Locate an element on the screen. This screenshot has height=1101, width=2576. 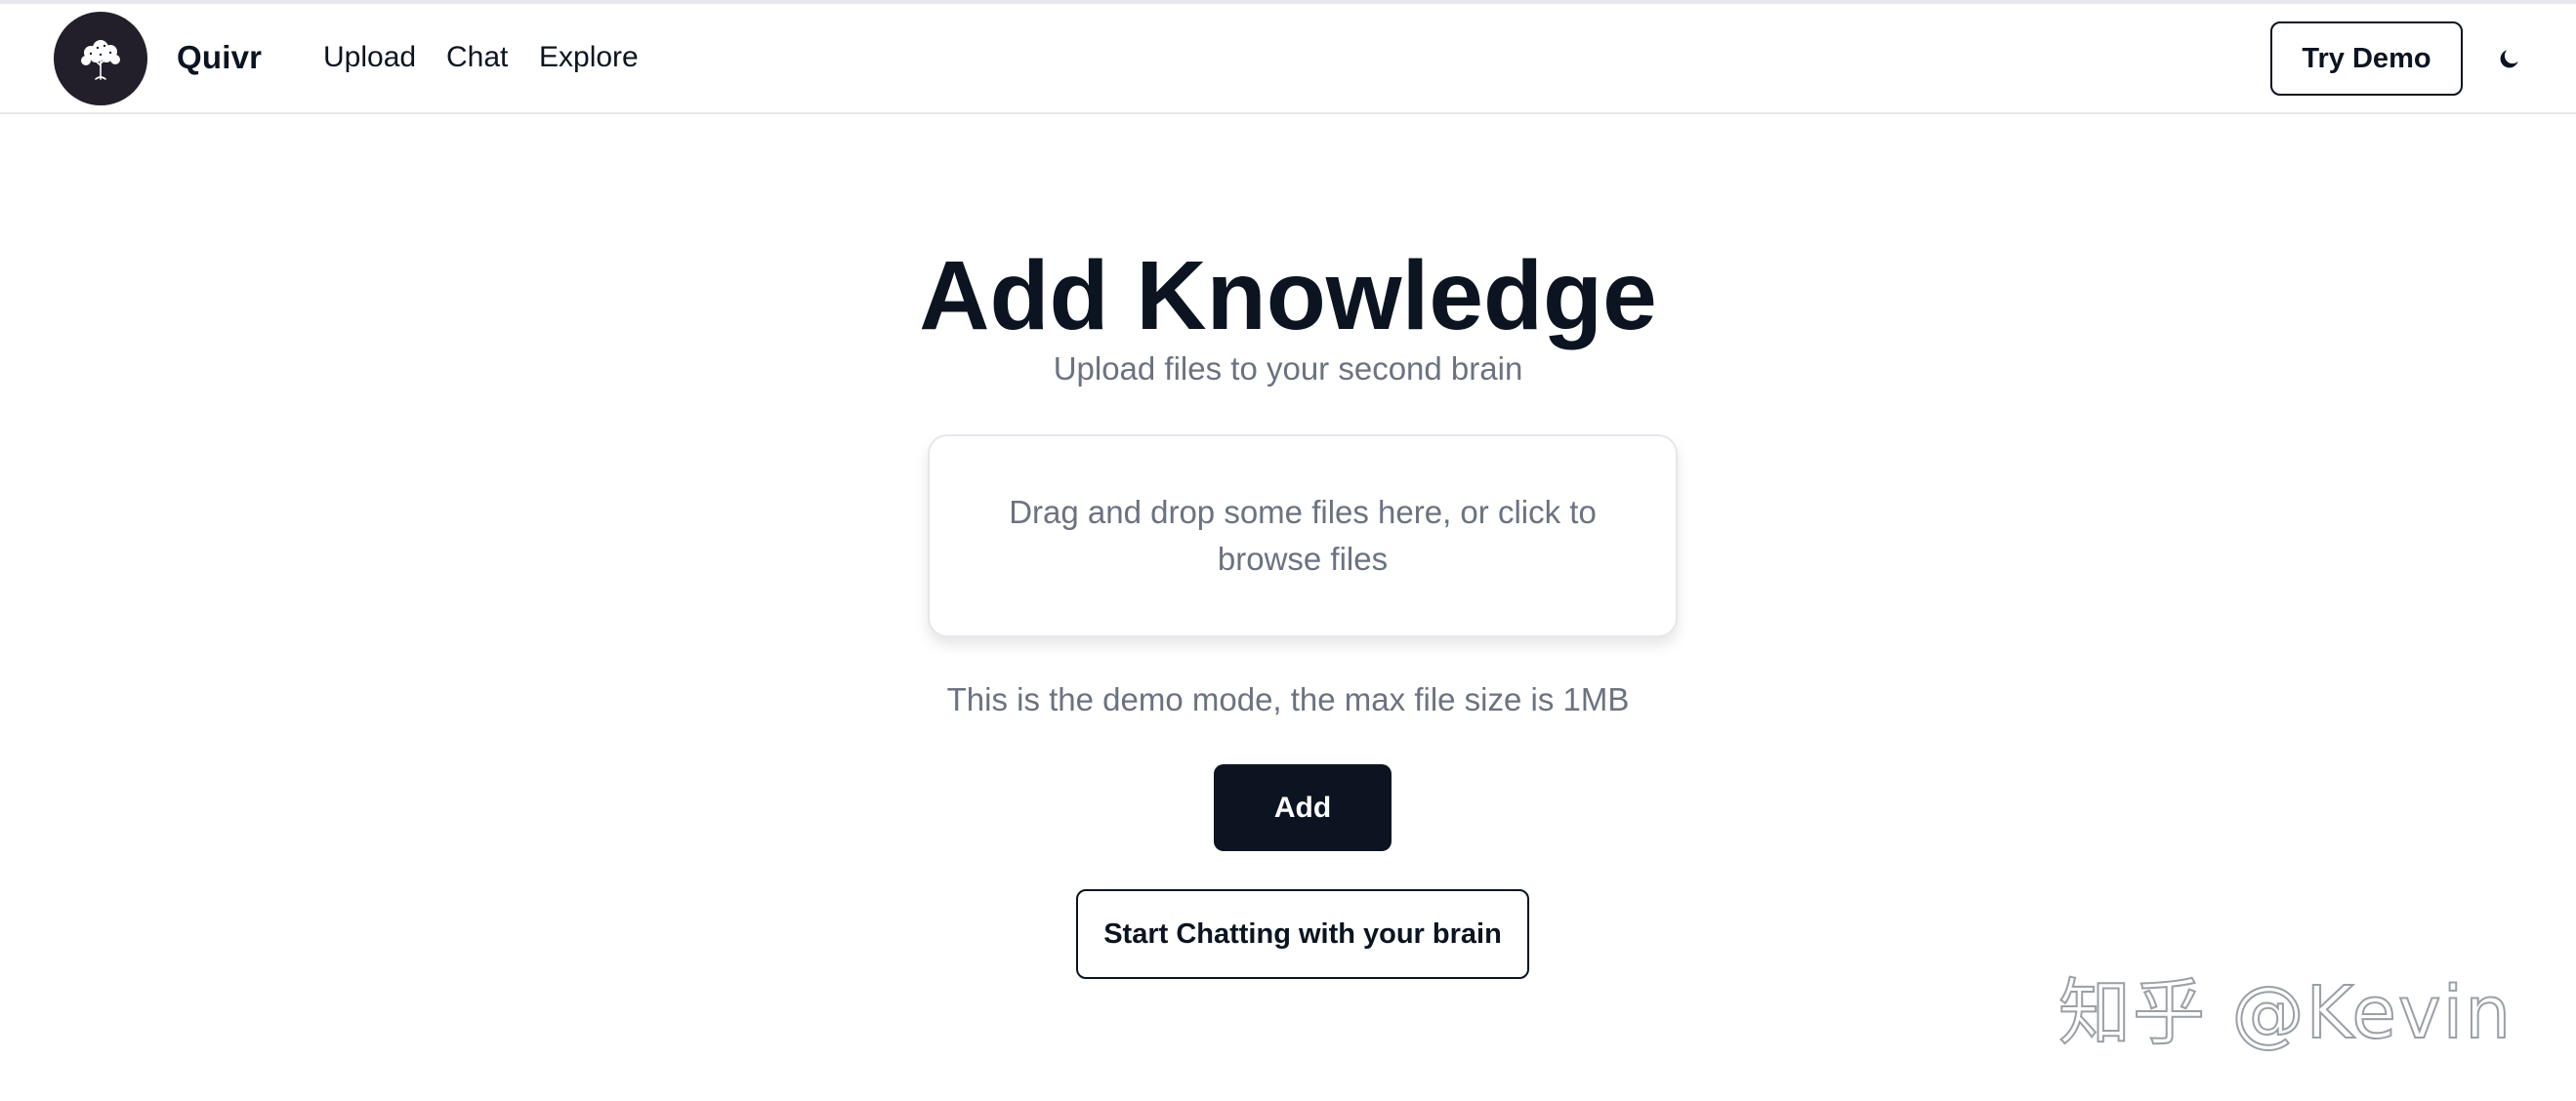
nav-upload: Upload is located at coordinates (370, 58).